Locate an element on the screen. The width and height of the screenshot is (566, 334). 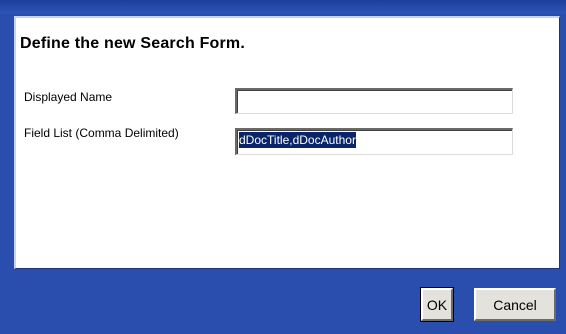
ok-button: OK is located at coordinates (437, 304).